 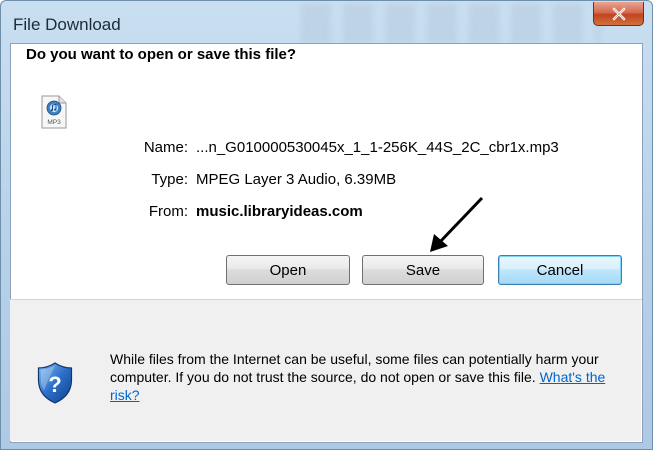 What do you see at coordinates (288, 270) in the screenshot?
I see `open-button: Open` at bounding box center [288, 270].